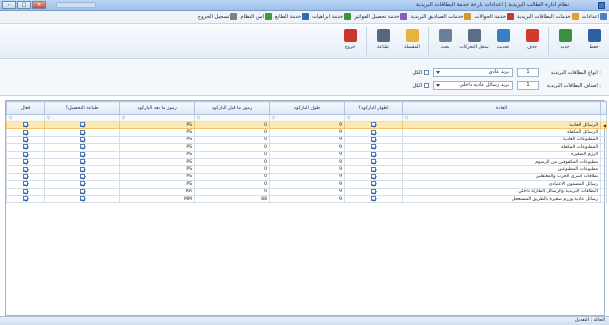 This screenshot has height=325, width=609. Describe the element at coordinates (528, 72) in the screenshot. I see `card-type-code-input: 1` at that location.